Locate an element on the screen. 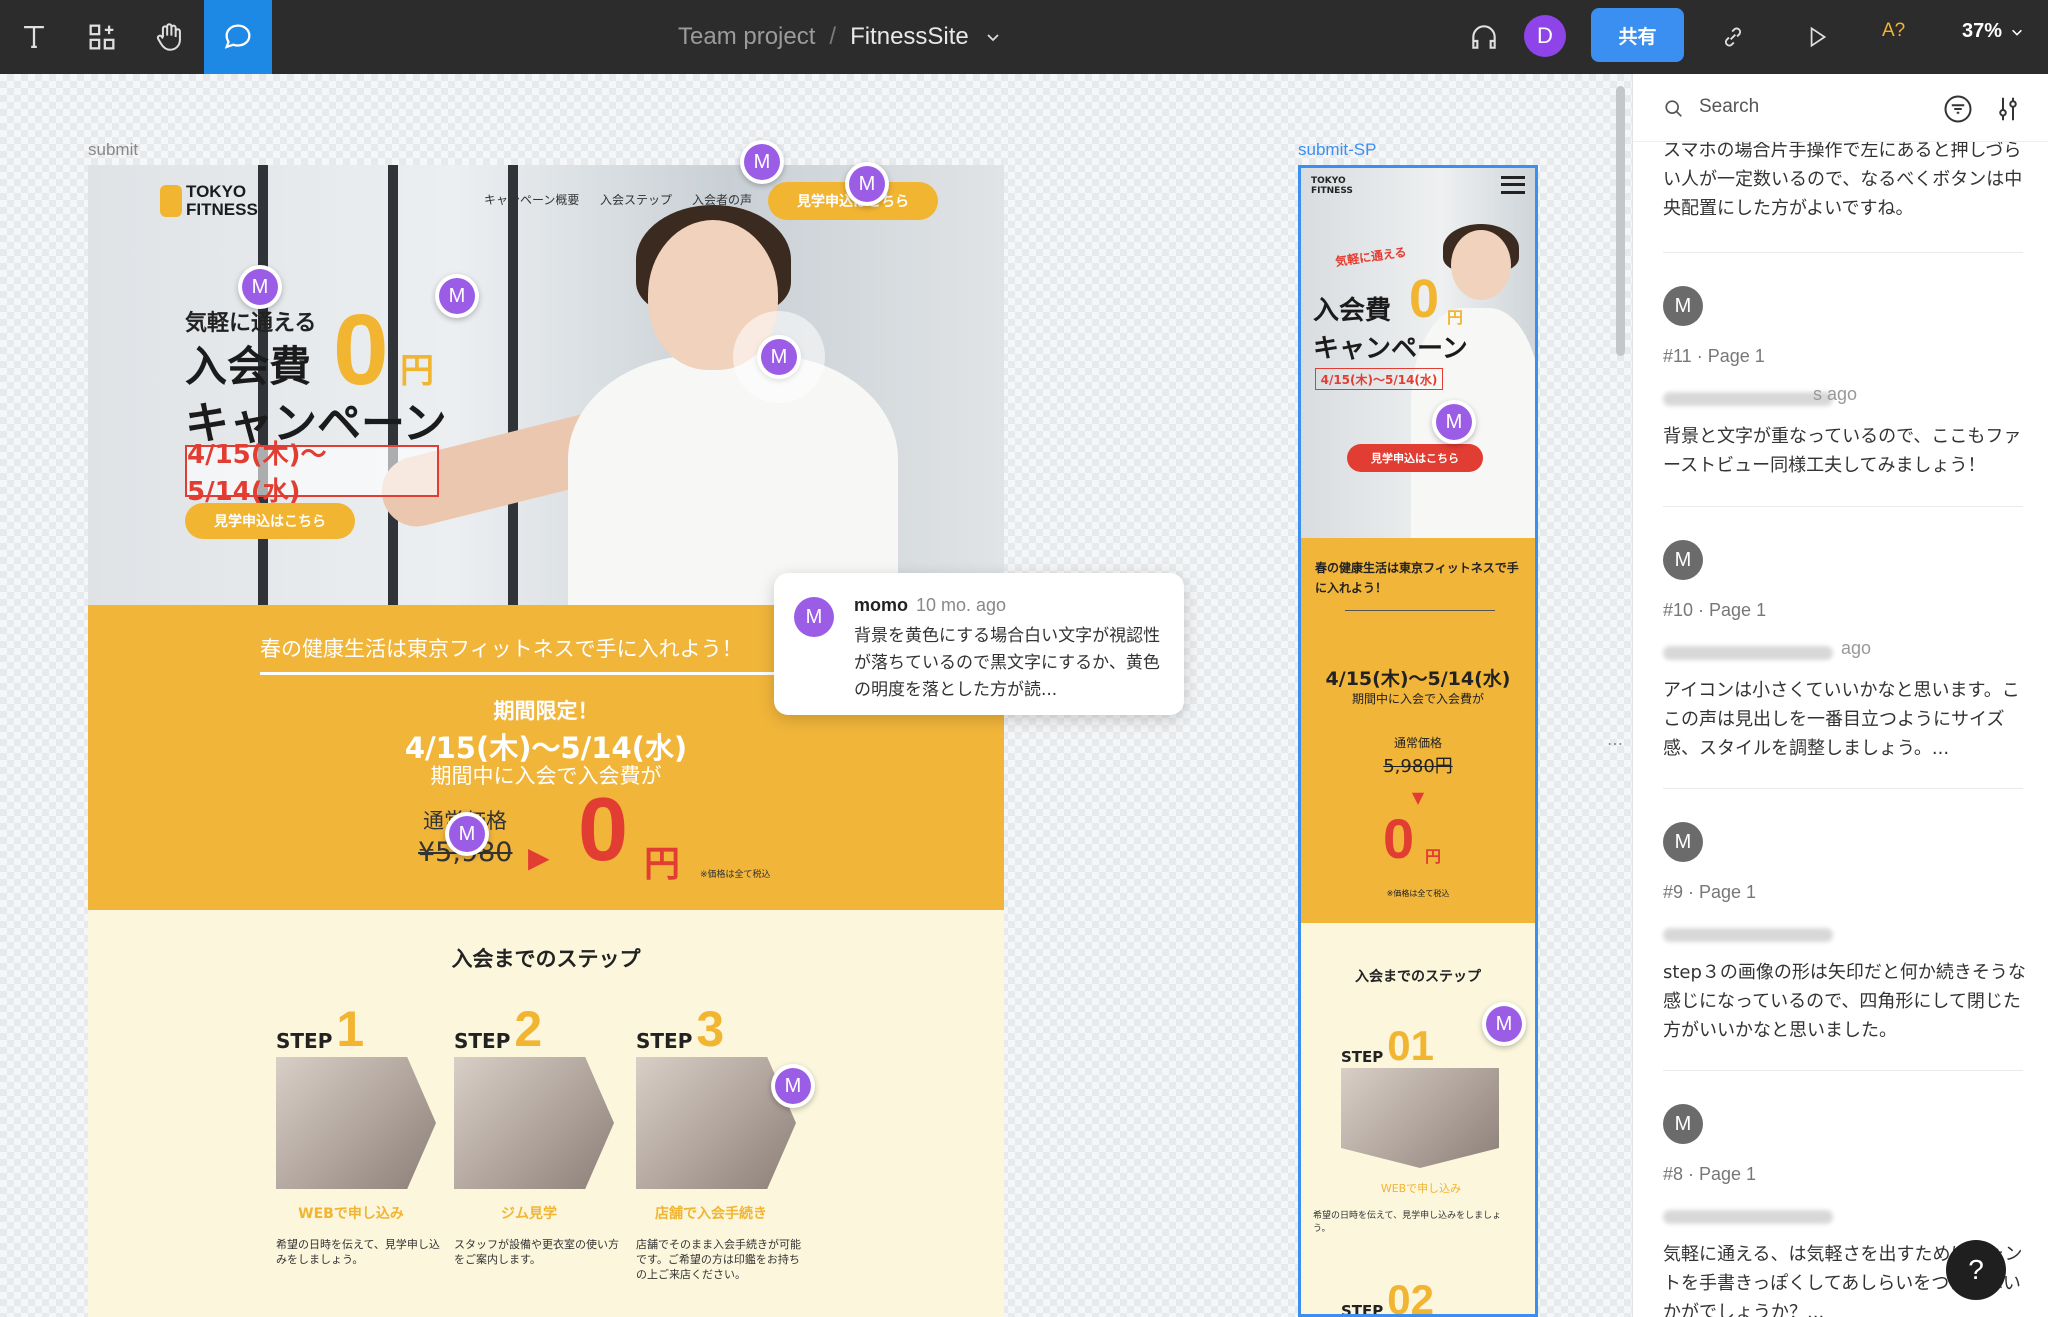 The image size is (2048, 1317). step-name: 店舗で入会手続き is located at coordinates (711, 1214).